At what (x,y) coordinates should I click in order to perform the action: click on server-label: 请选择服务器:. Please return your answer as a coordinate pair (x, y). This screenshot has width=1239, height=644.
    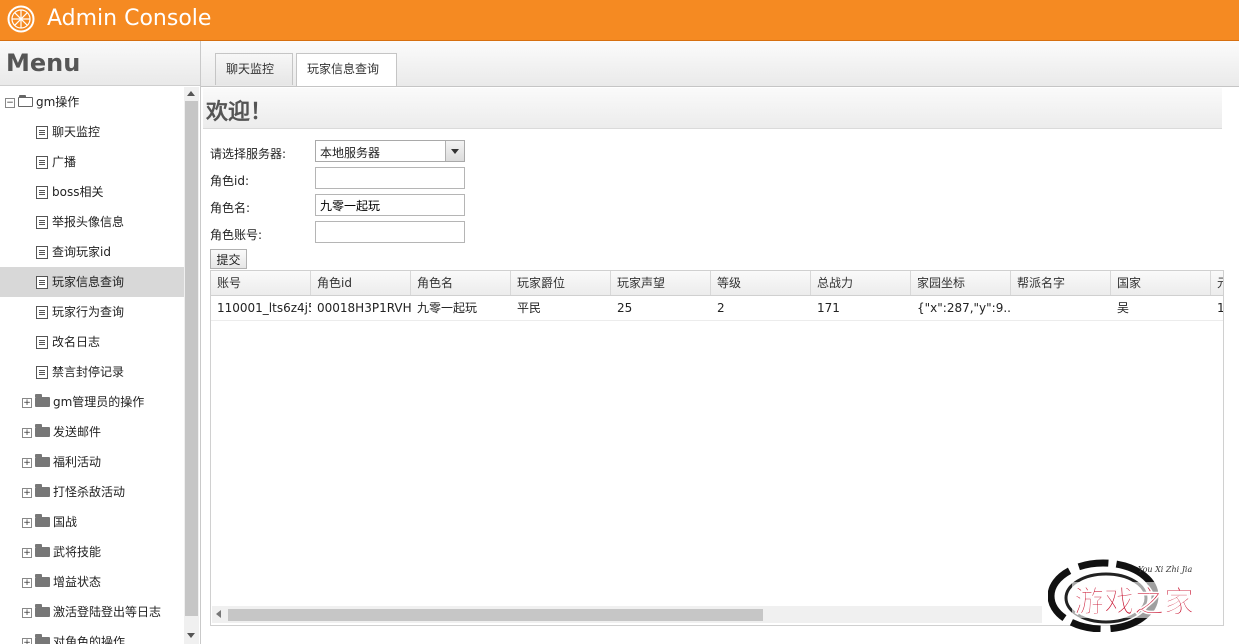
    Looking at the image, I should click on (248, 154).